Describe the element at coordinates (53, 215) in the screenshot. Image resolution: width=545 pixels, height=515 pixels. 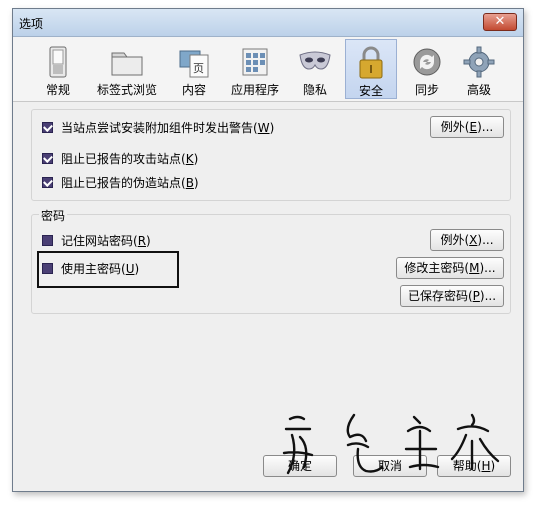
I see `passwords-legend: 密码` at that location.